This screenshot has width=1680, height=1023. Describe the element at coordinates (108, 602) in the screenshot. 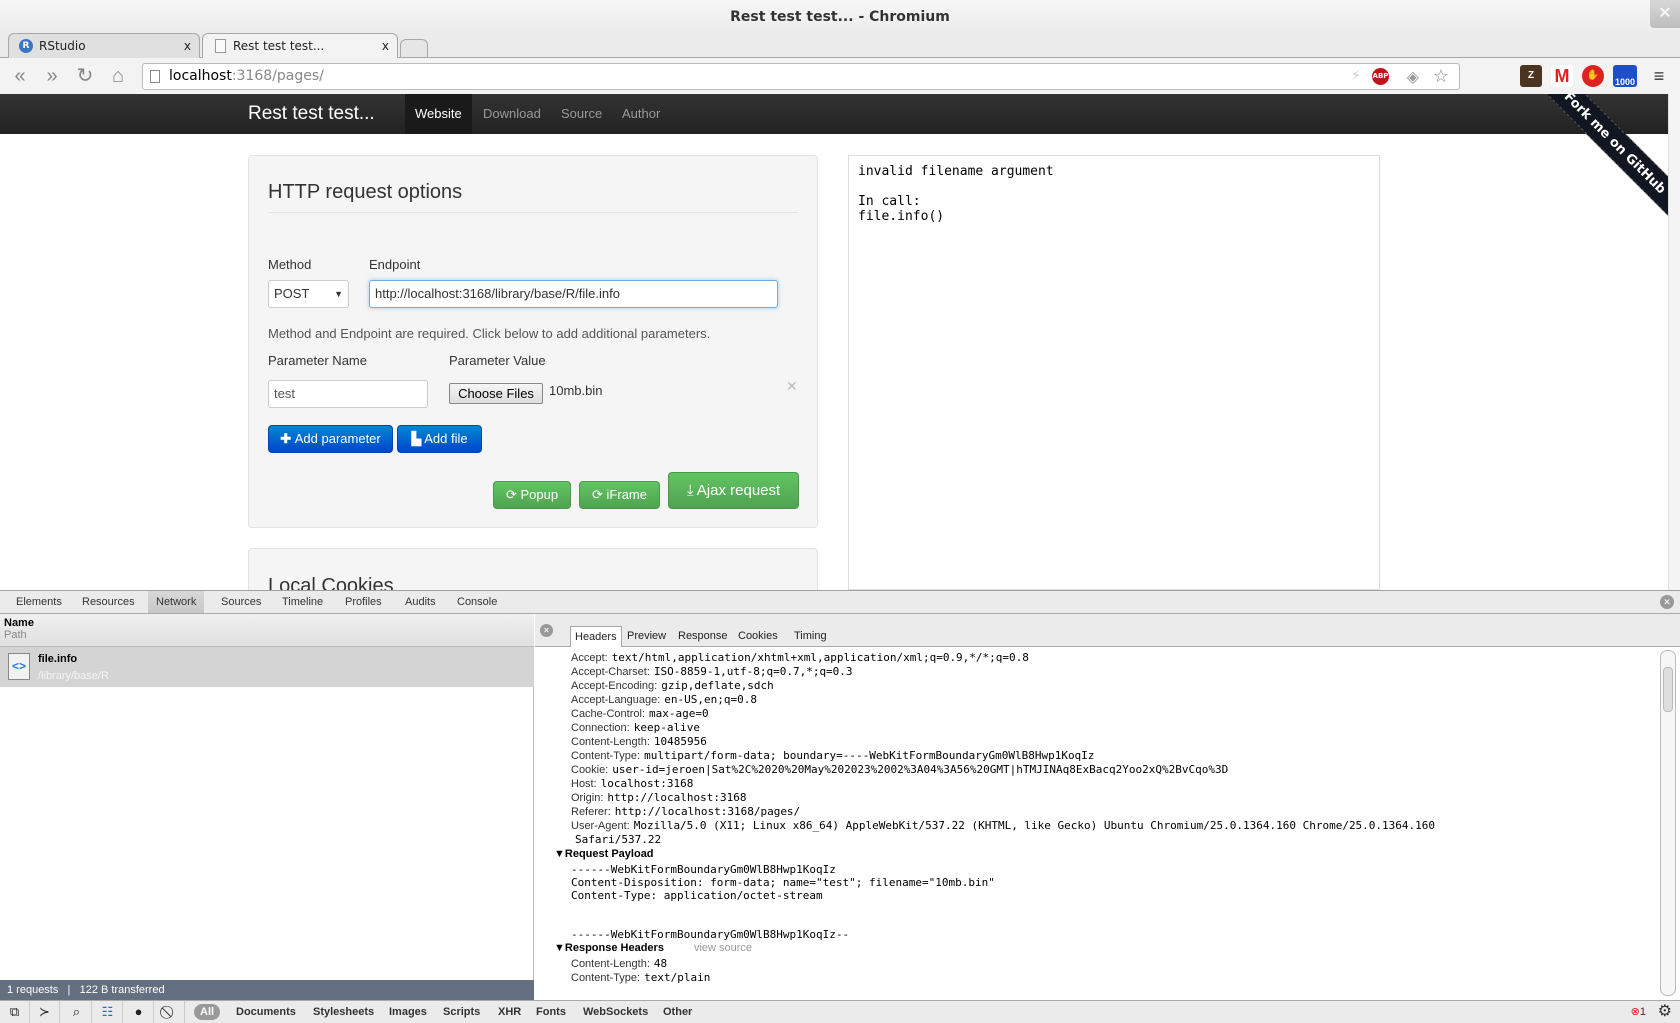

I see `tab-resources: Resources` at that location.